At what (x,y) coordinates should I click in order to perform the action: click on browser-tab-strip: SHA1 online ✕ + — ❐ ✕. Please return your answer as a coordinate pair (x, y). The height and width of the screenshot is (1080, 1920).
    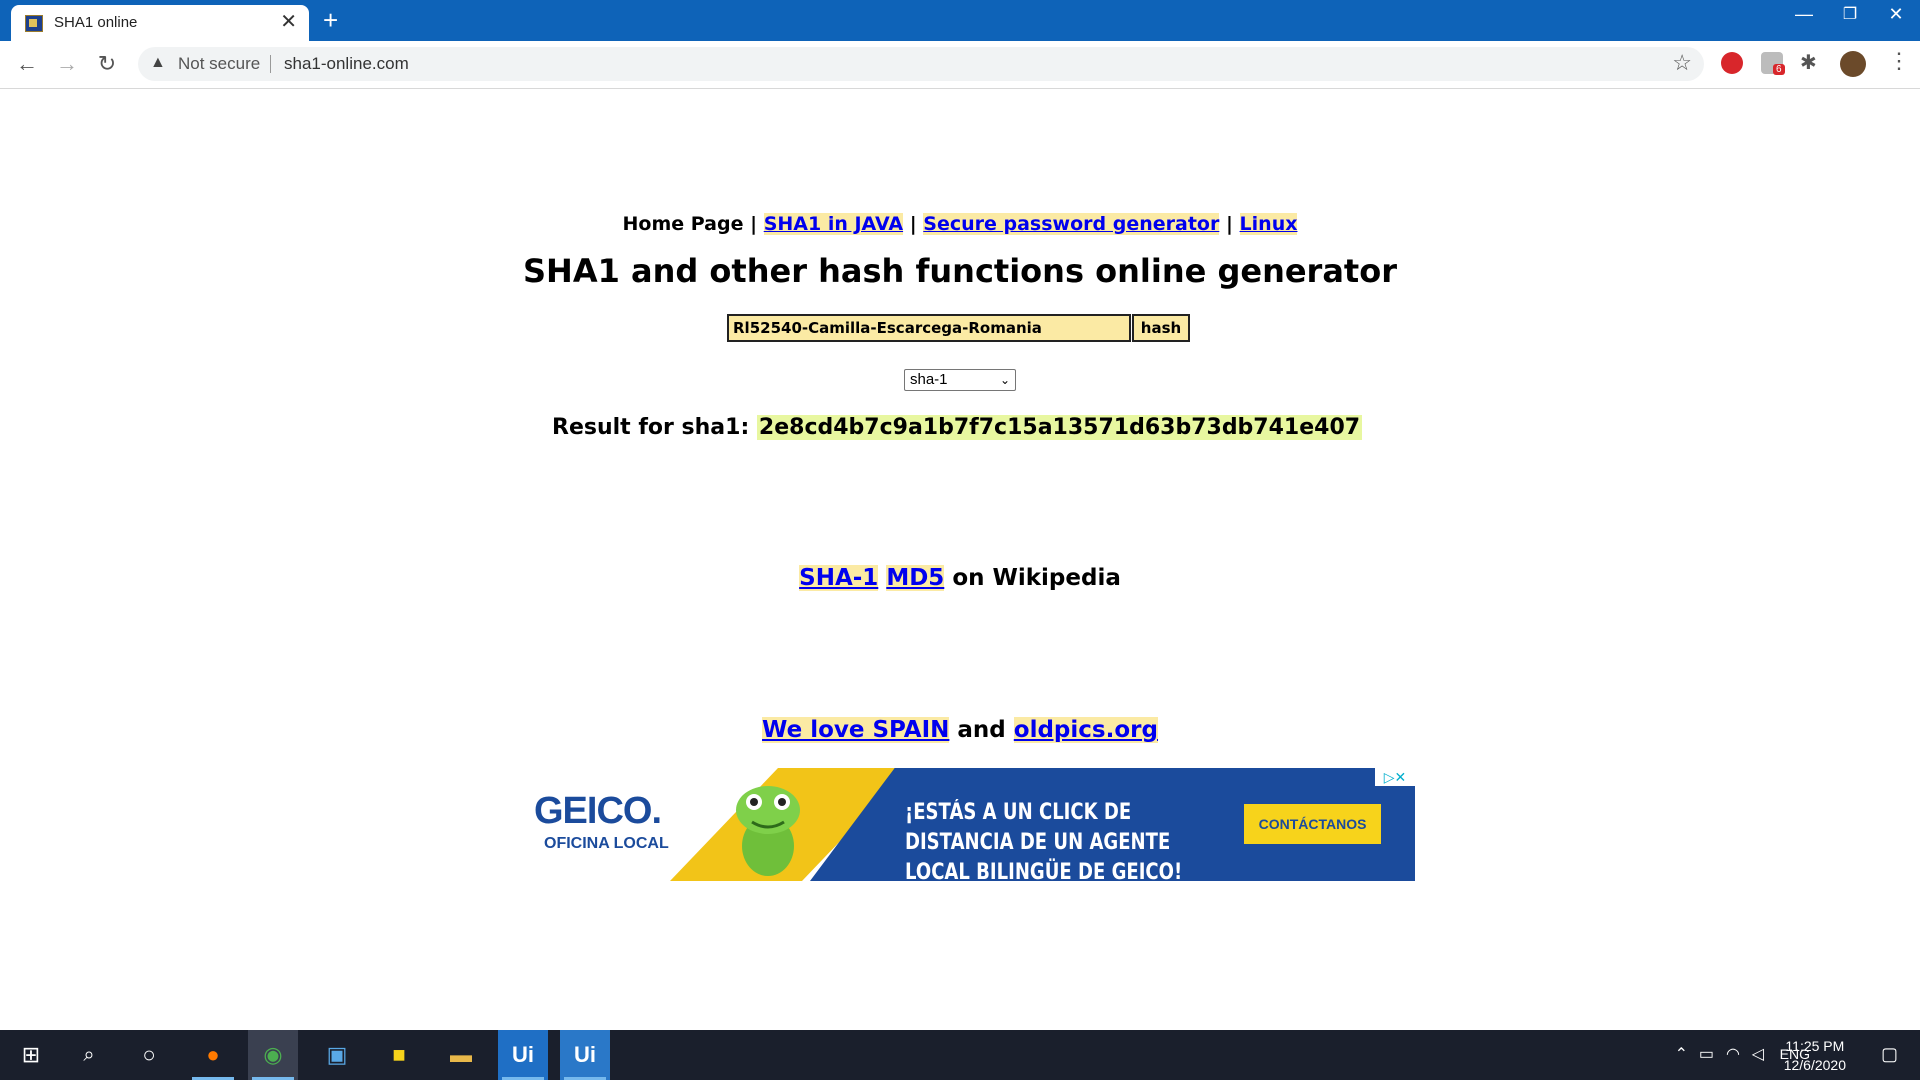
    Looking at the image, I should click on (960, 20).